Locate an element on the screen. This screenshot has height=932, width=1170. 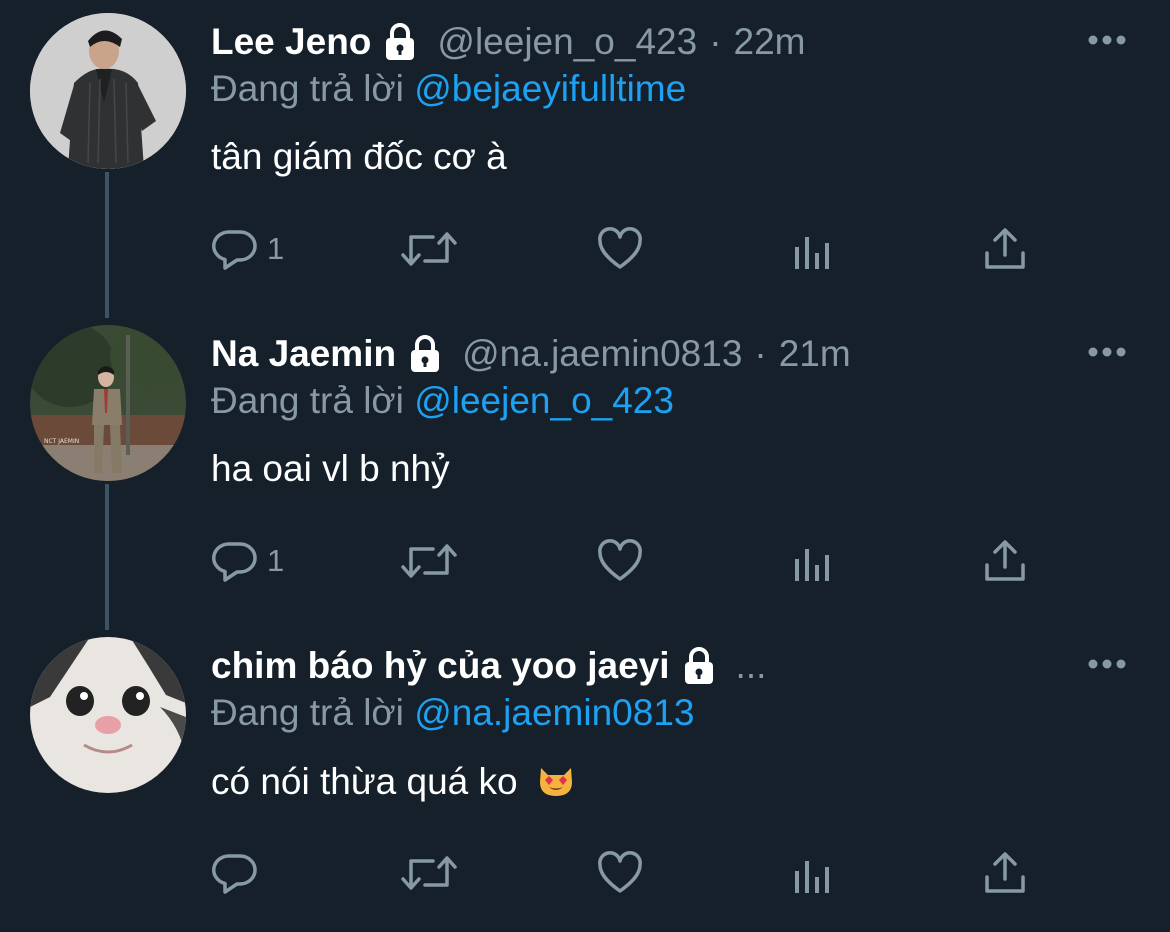
svg-text: NCT JAEMIN is located at coordinates (61, 441).